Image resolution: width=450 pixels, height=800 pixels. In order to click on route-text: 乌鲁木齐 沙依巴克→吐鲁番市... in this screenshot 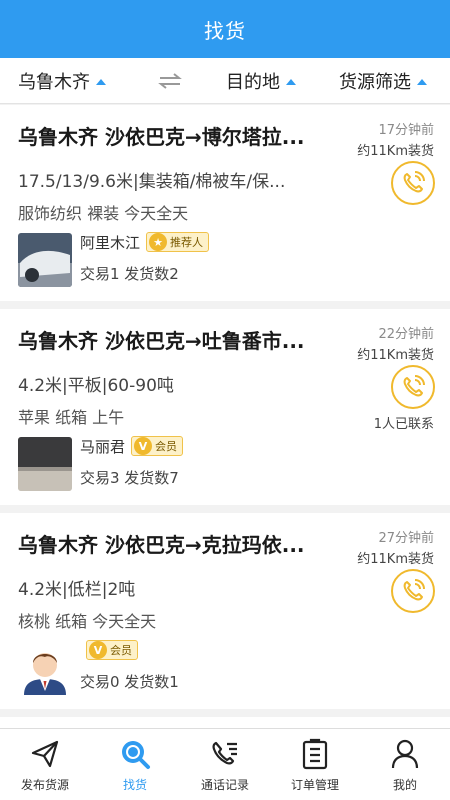, I will do `click(161, 341)`.